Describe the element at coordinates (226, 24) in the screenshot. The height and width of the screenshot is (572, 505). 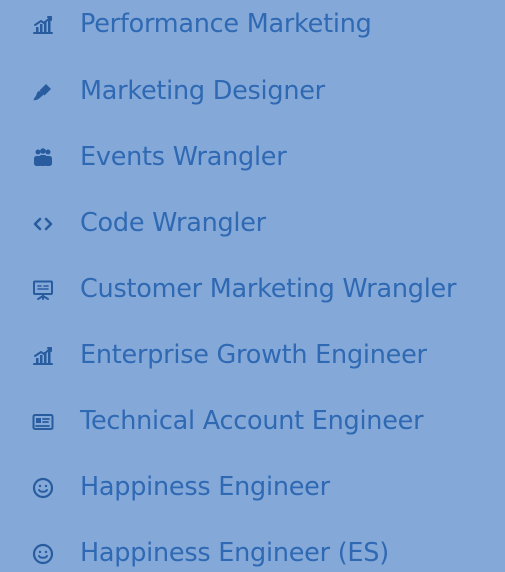
I see `job-title: Performance Marketing` at that location.